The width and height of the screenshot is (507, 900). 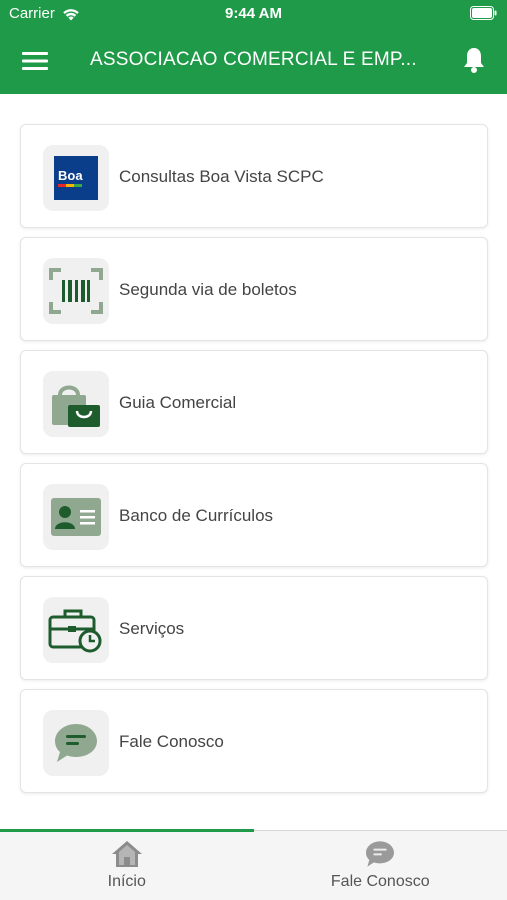 I want to click on card-segunda-via-boletos: Segunda via de boletos, so click(x=254, y=289).